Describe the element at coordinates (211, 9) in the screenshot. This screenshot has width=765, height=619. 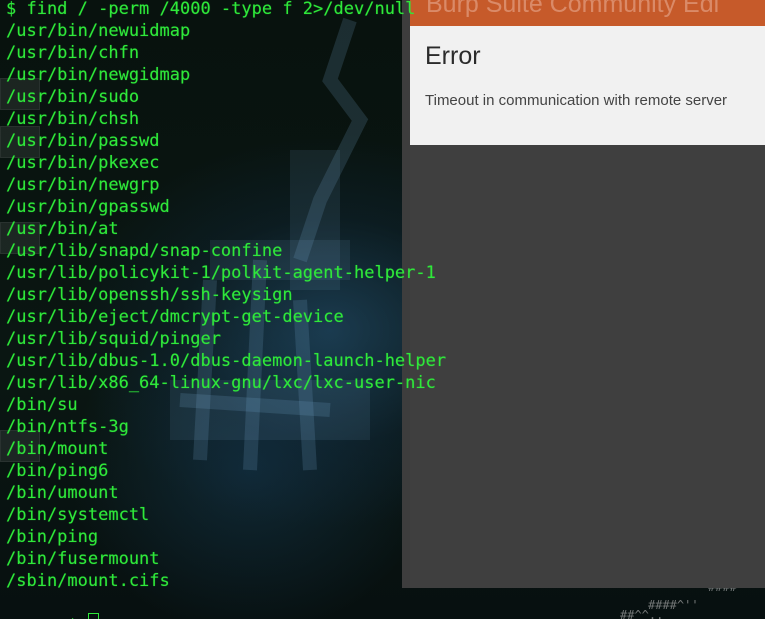
I see `command-line: $ find / -perm /4000 -type f 2>/dev/null` at that location.